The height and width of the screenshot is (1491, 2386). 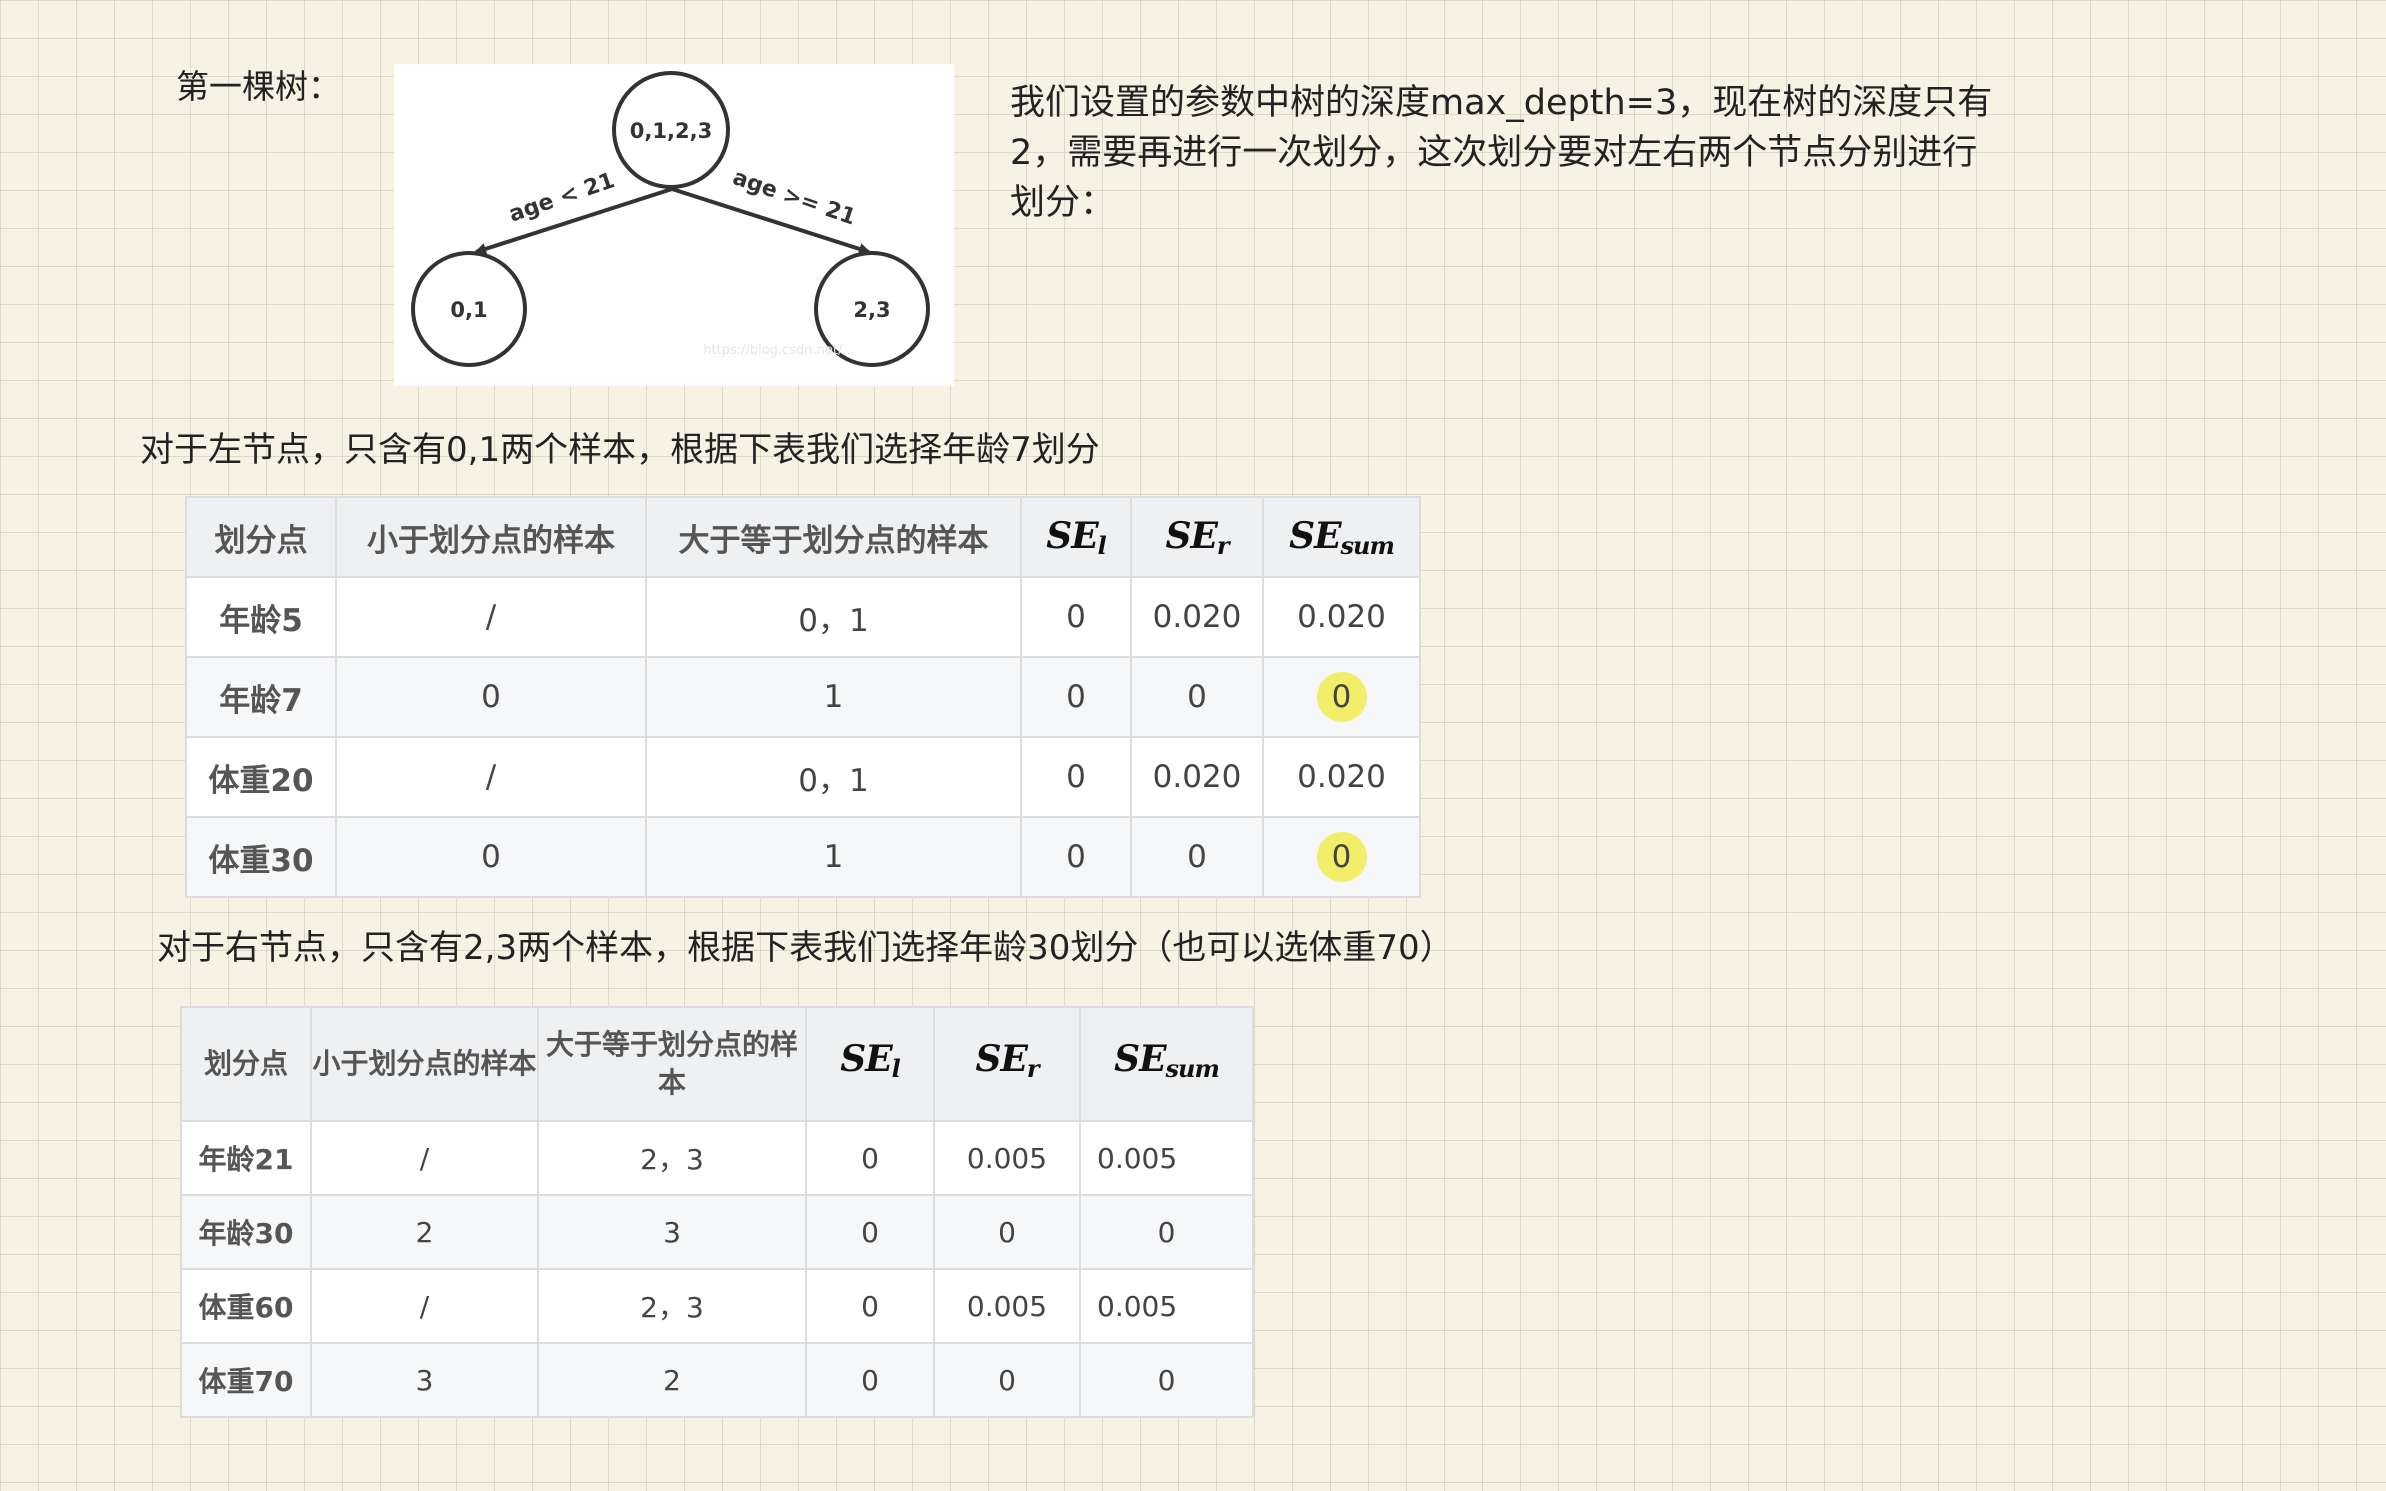 I want to click on root-node-label: 0,1,2,3, so click(x=671, y=131).